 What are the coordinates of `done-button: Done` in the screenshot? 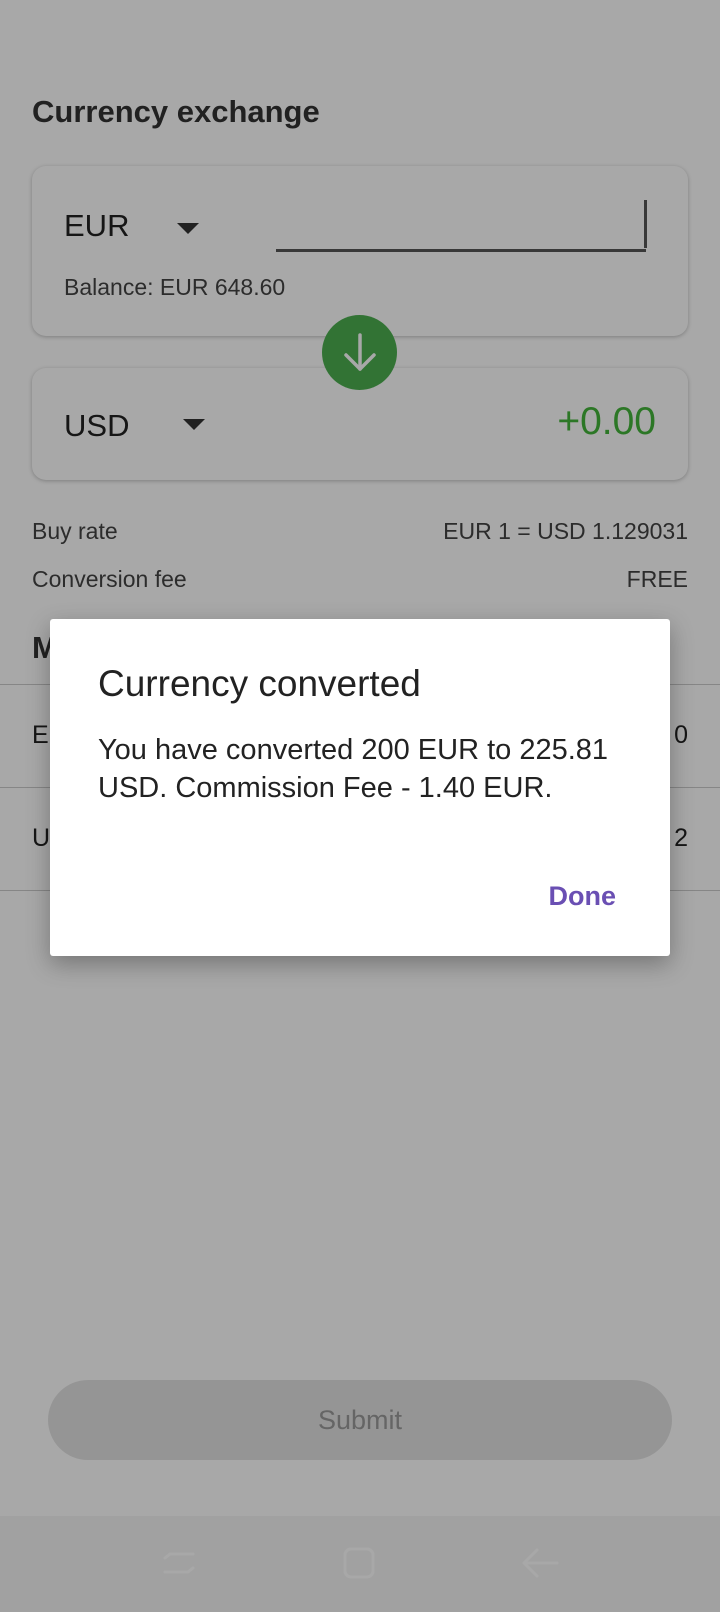 It's located at (583, 896).